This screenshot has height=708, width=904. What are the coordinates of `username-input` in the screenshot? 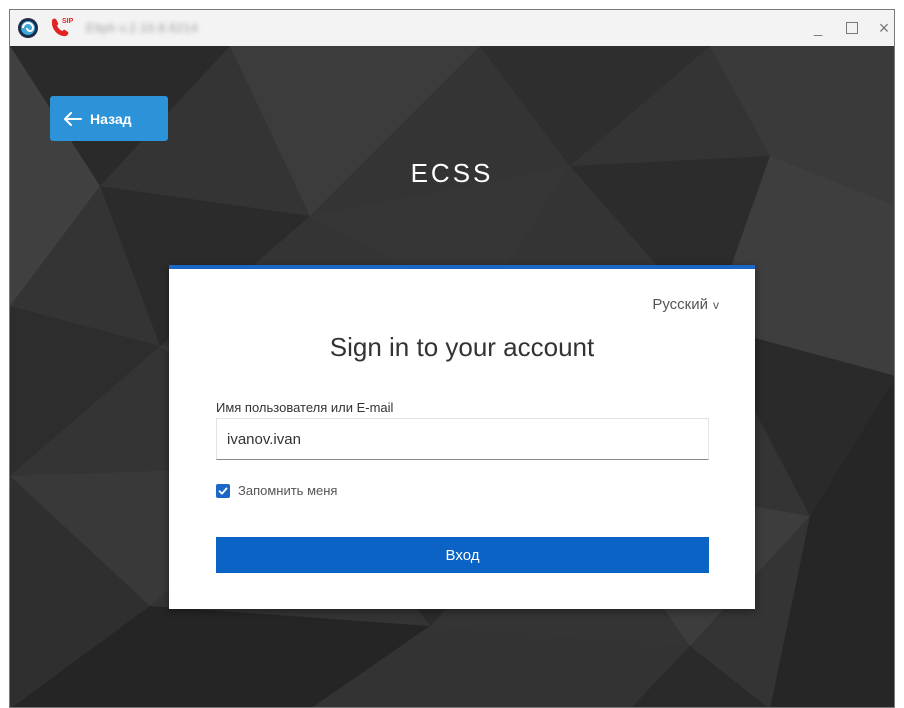 It's located at (462, 439).